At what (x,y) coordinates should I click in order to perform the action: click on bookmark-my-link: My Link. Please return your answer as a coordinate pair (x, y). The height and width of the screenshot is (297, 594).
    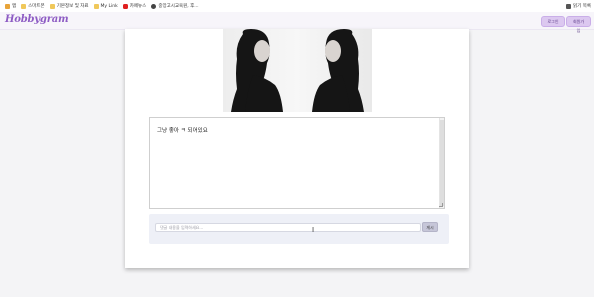
    Looking at the image, I should click on (105, 6).